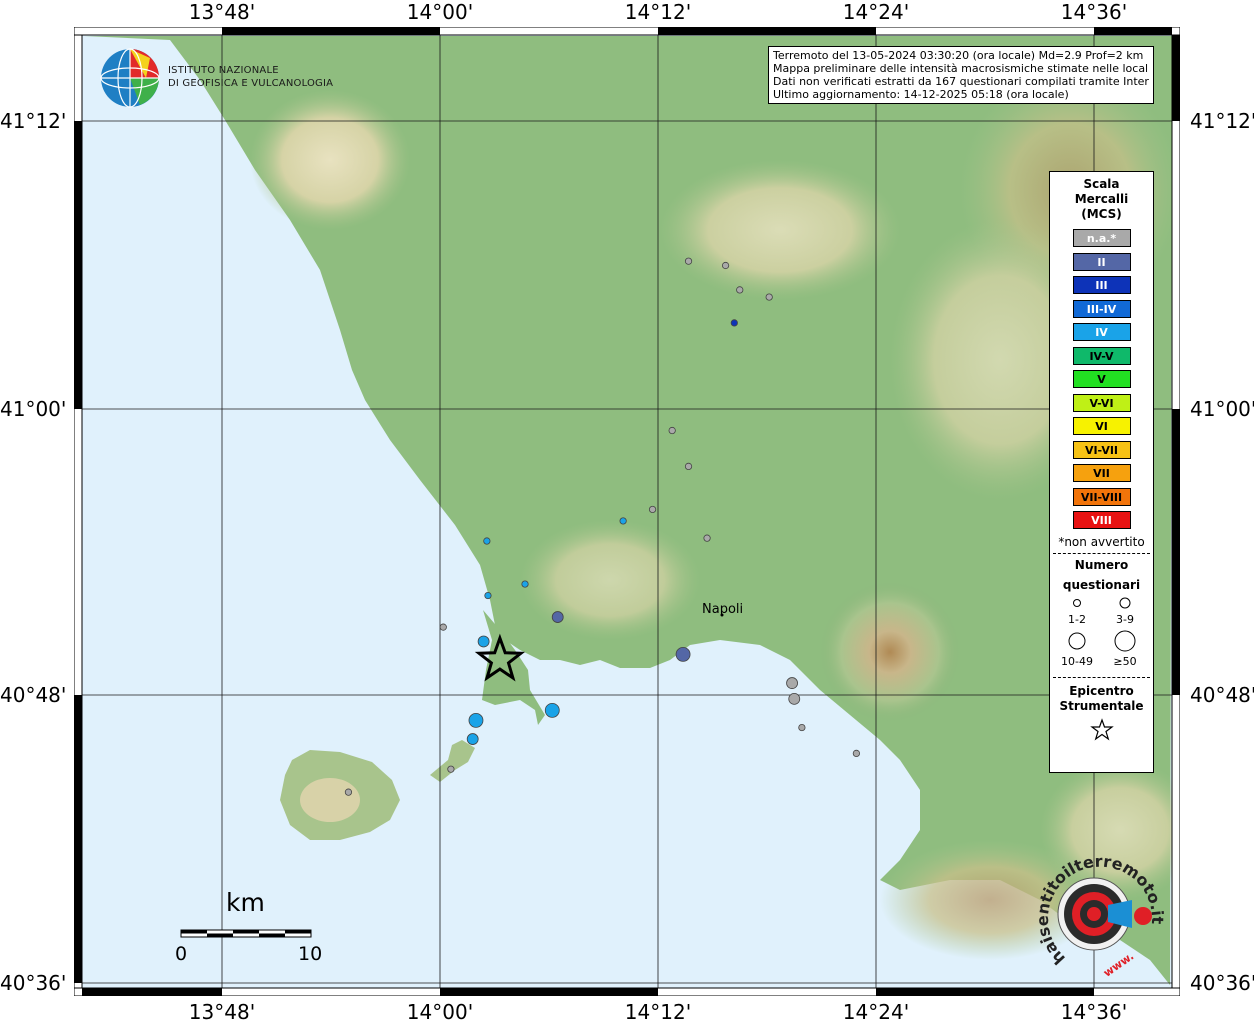  Describe the element at coordinates (440, 12) in the screenshot. I see `lon-label-top-2: 14°00'` at that location.